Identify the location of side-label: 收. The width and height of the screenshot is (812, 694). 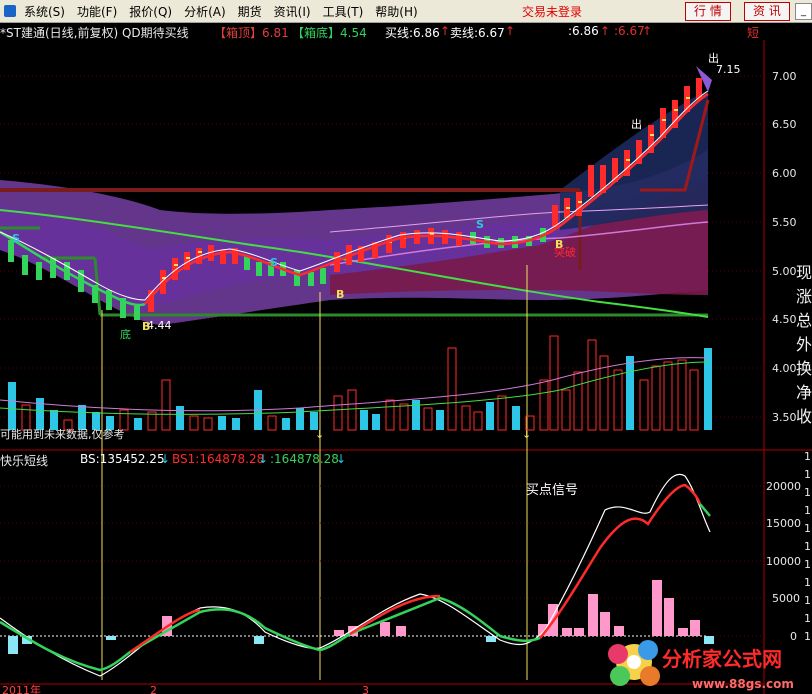
(804, 416).